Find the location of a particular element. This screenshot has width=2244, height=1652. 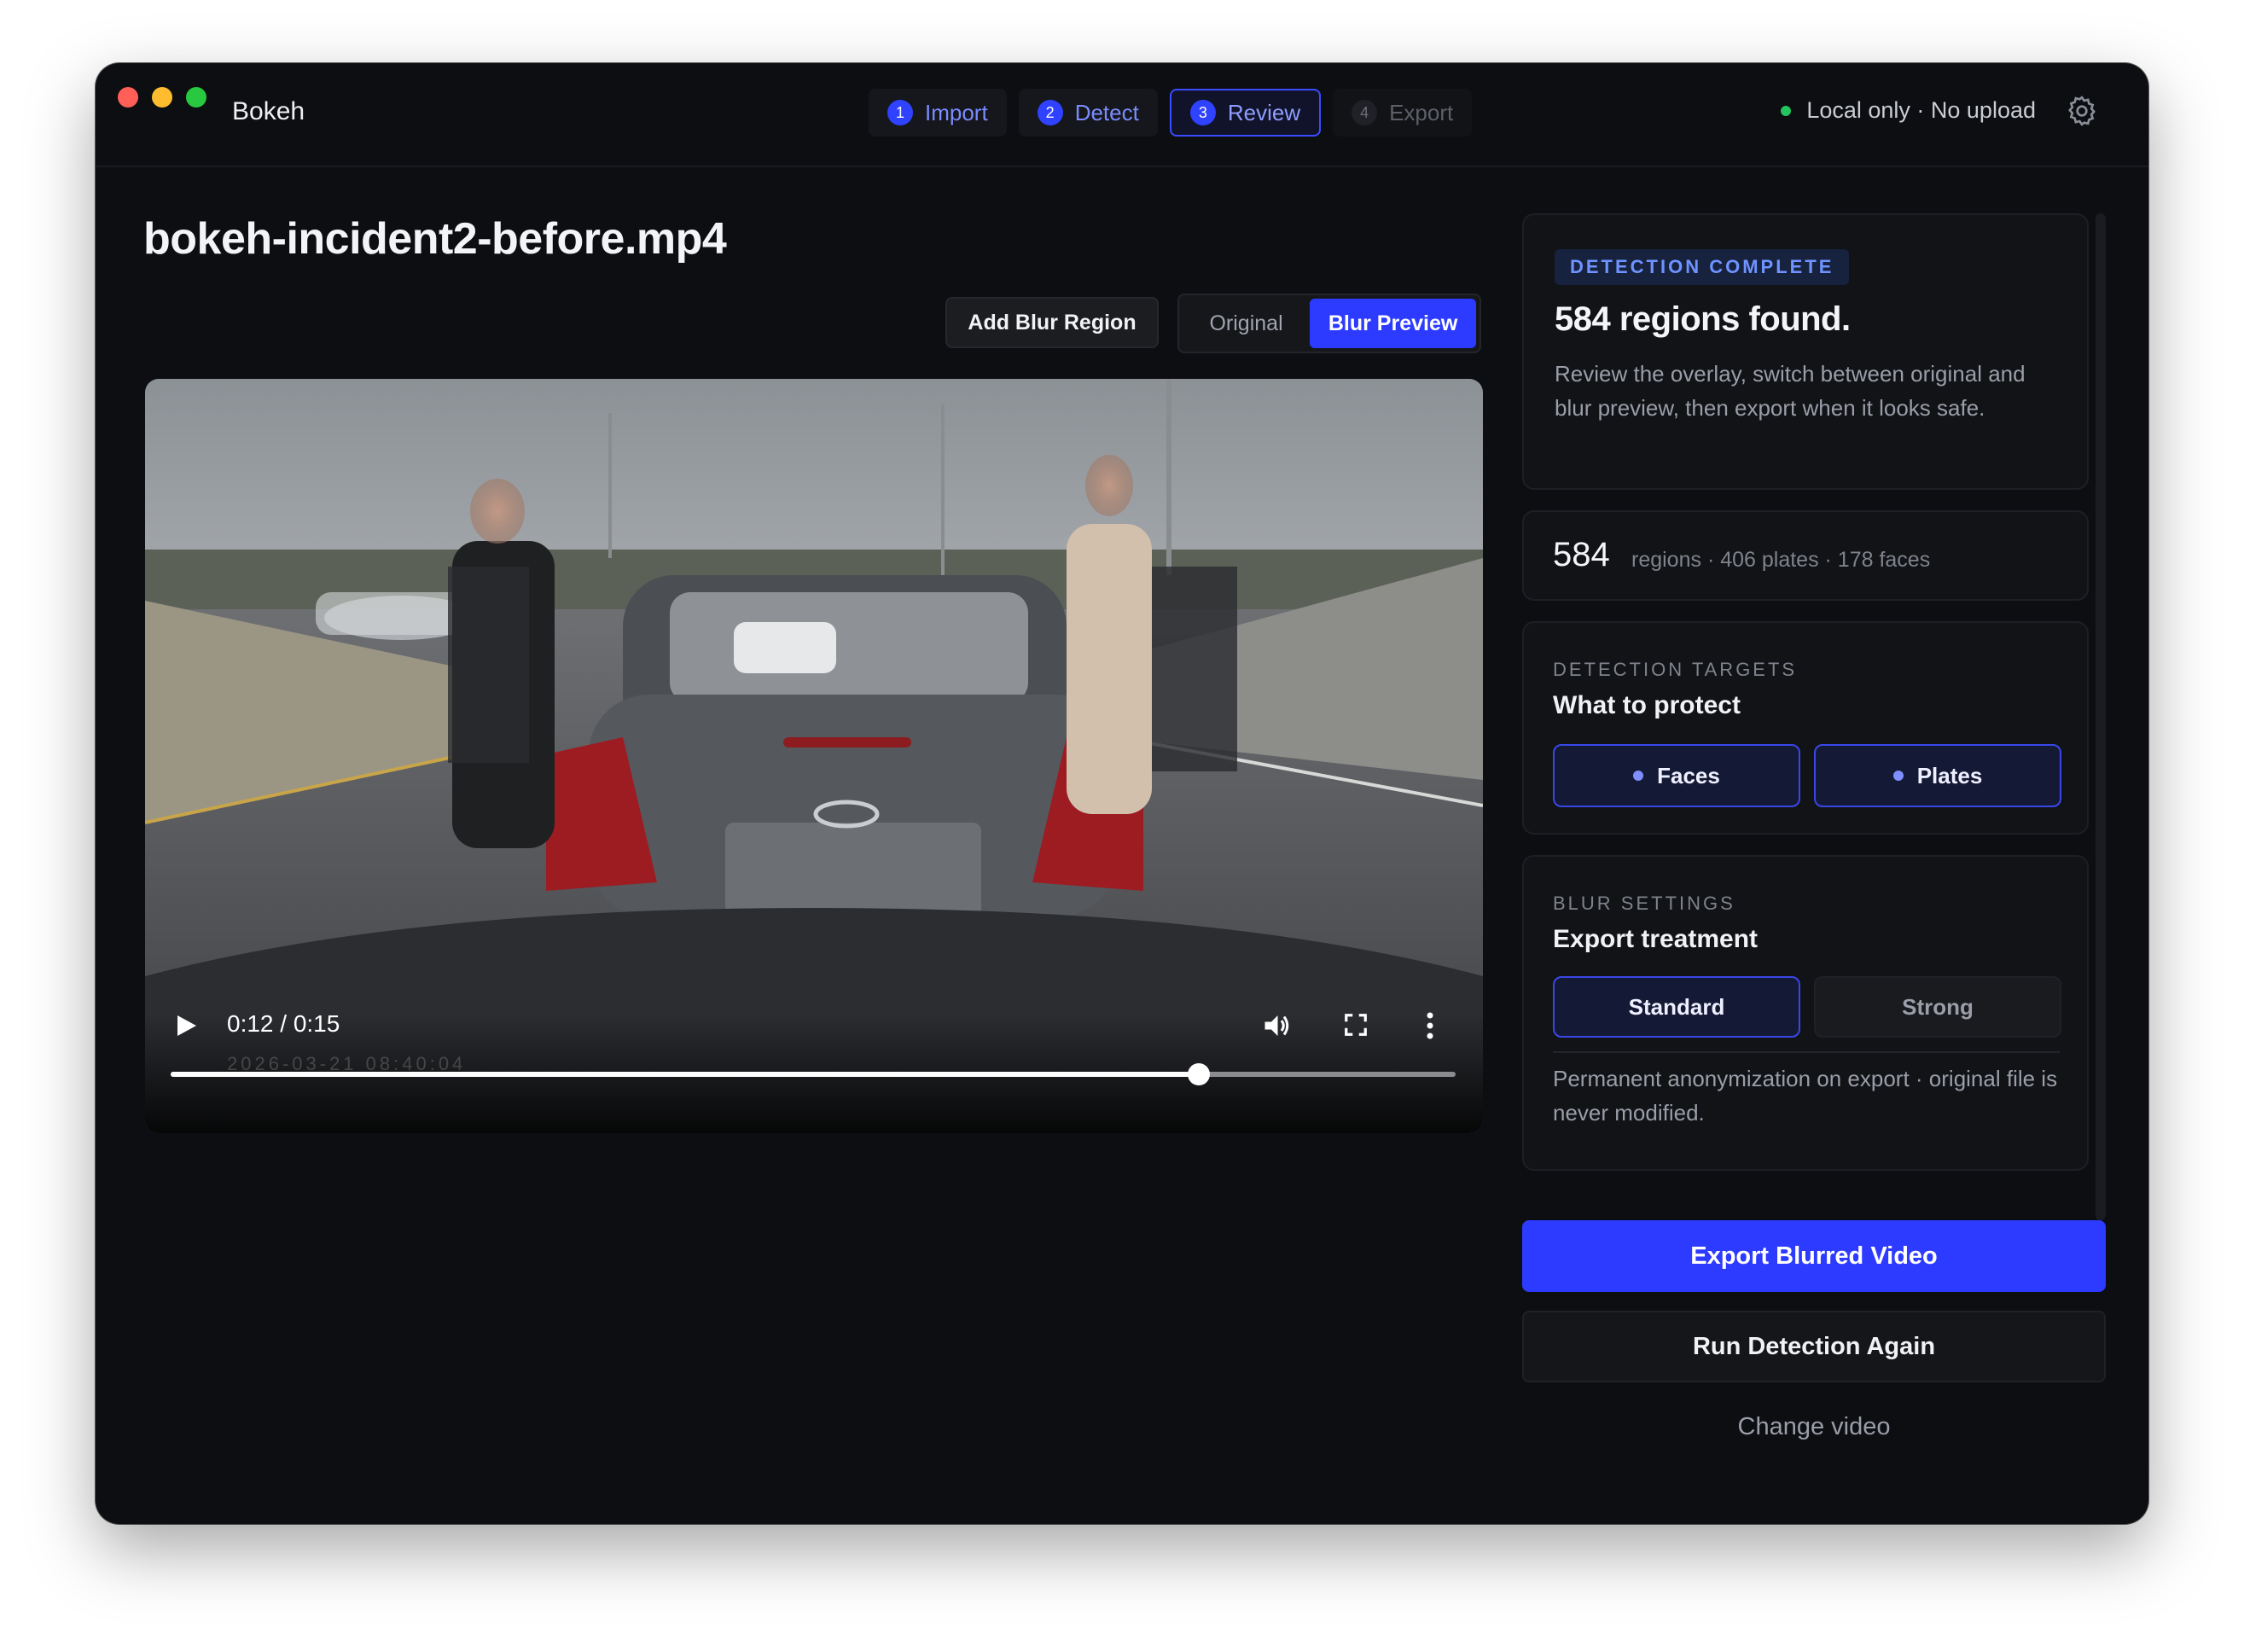

step-number: 2 is located at coordinates (1050, 113).